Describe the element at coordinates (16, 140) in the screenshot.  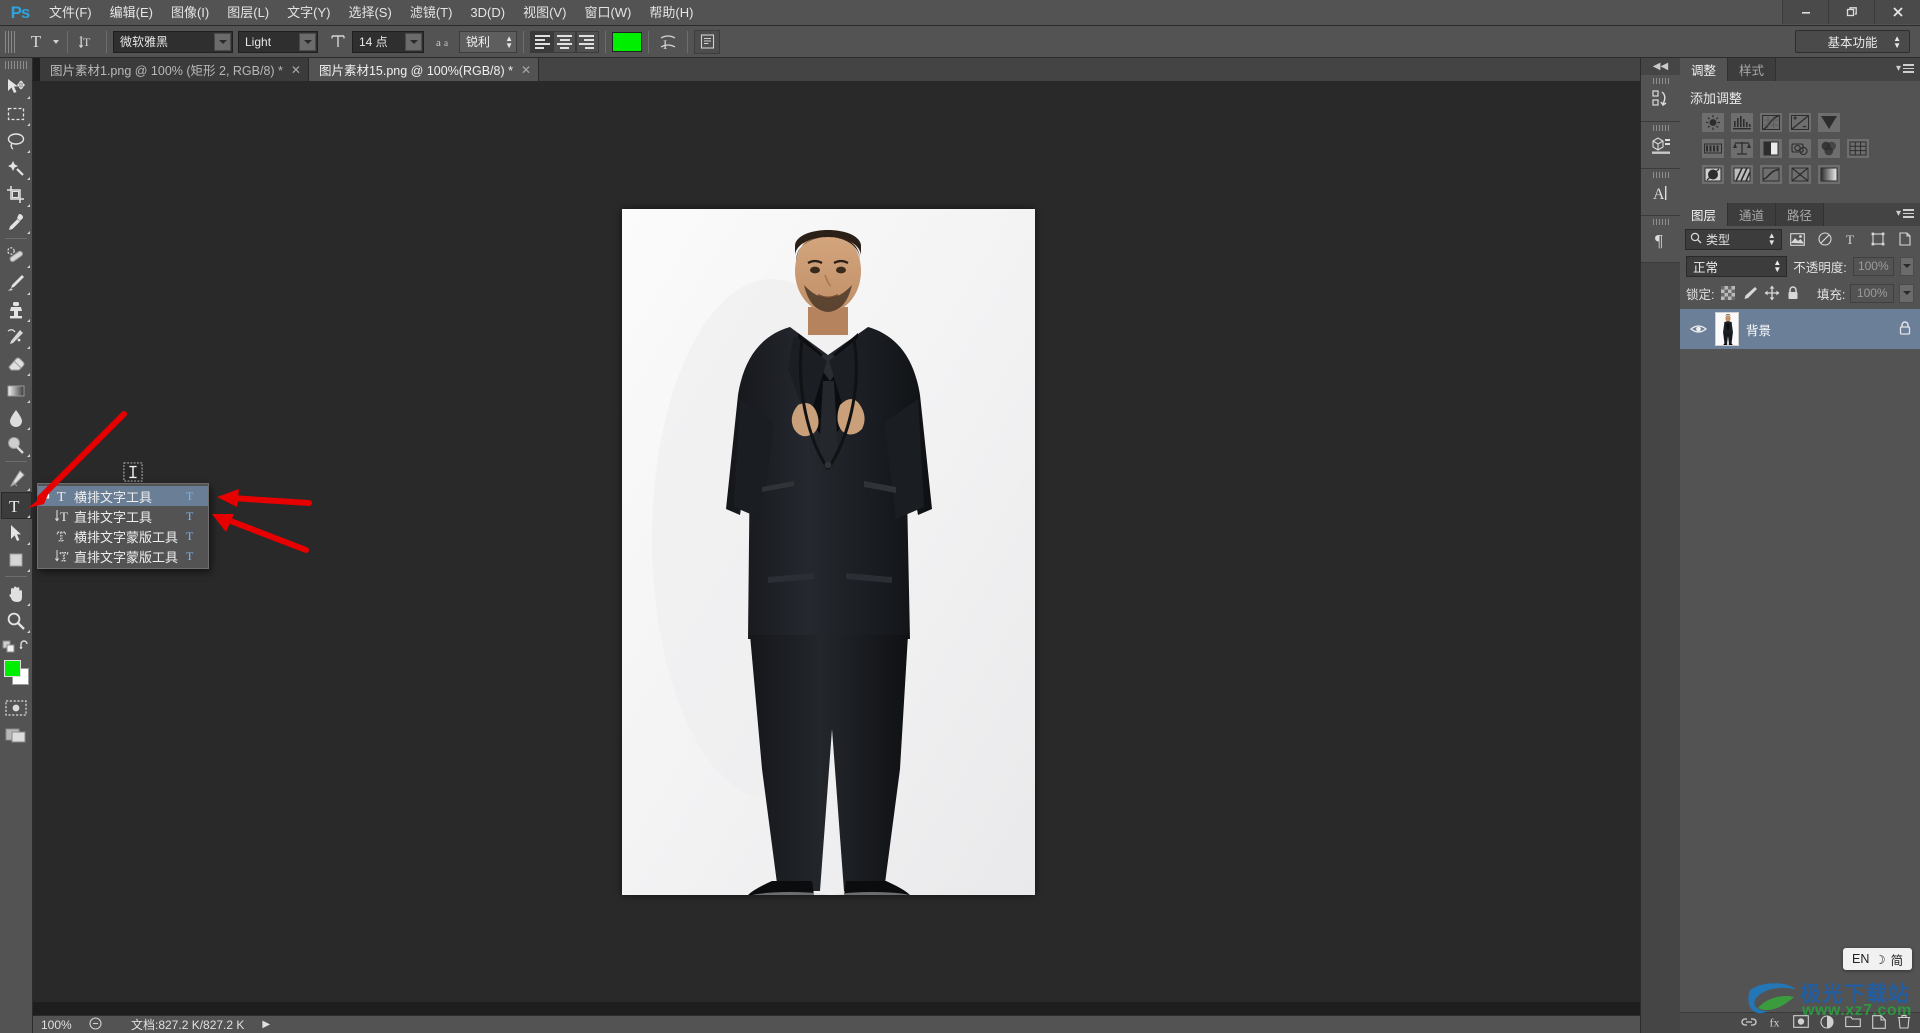
I see `lasso-tool` at that location.